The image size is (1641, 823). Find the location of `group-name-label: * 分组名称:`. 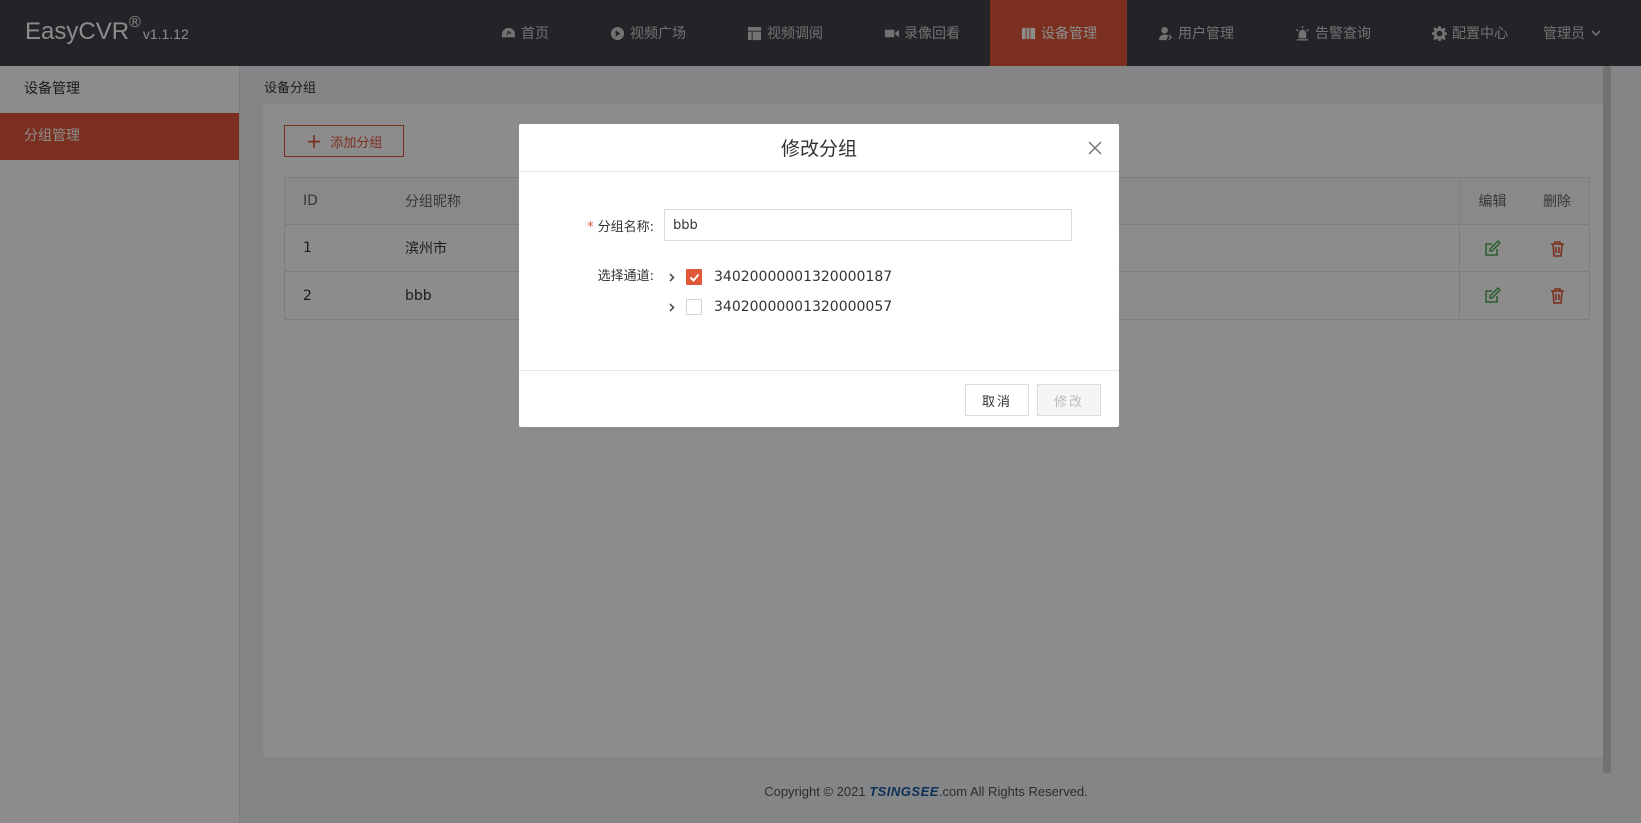

group-name-label: * 分组名称: is located at coordinates (591, 225).